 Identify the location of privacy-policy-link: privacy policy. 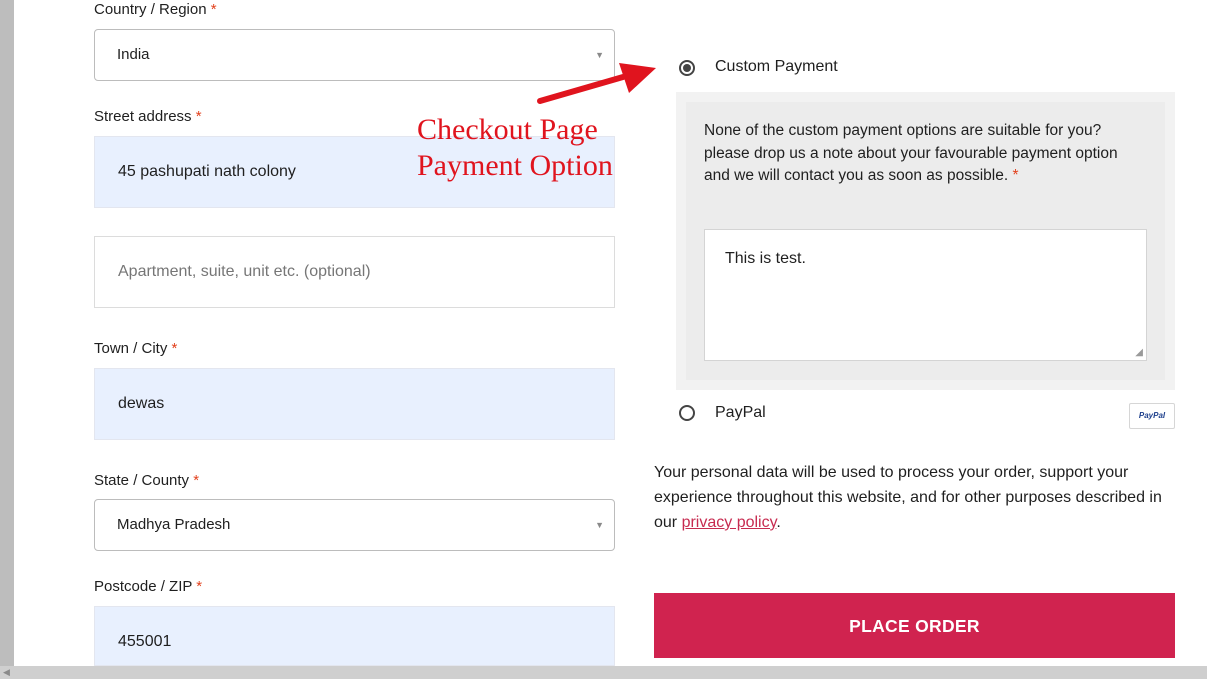
(729, 522).